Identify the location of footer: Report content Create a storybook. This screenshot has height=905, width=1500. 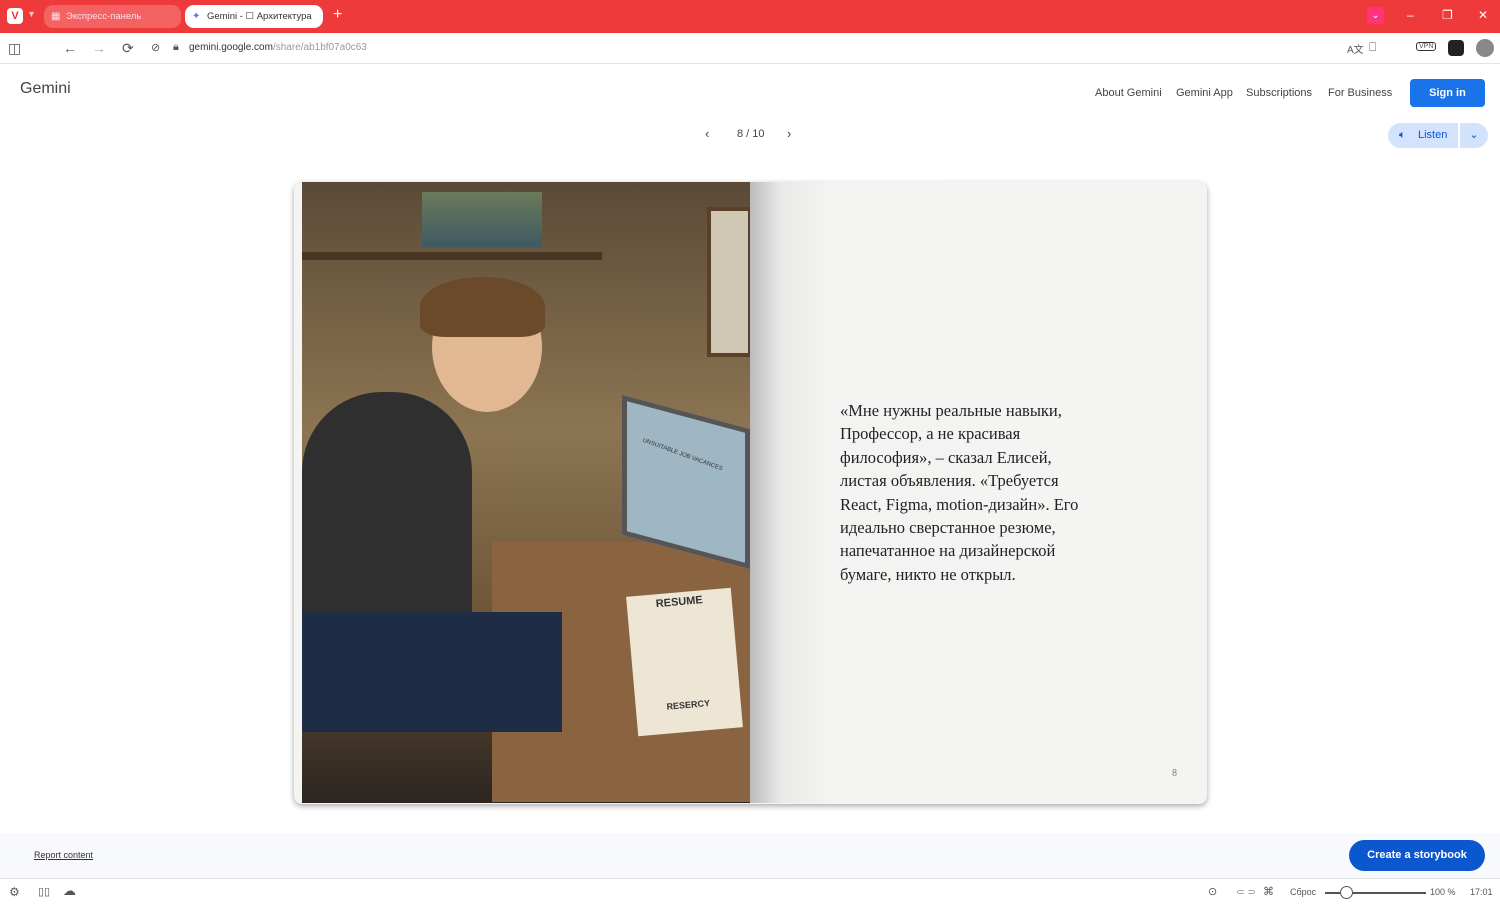
(750, 855).